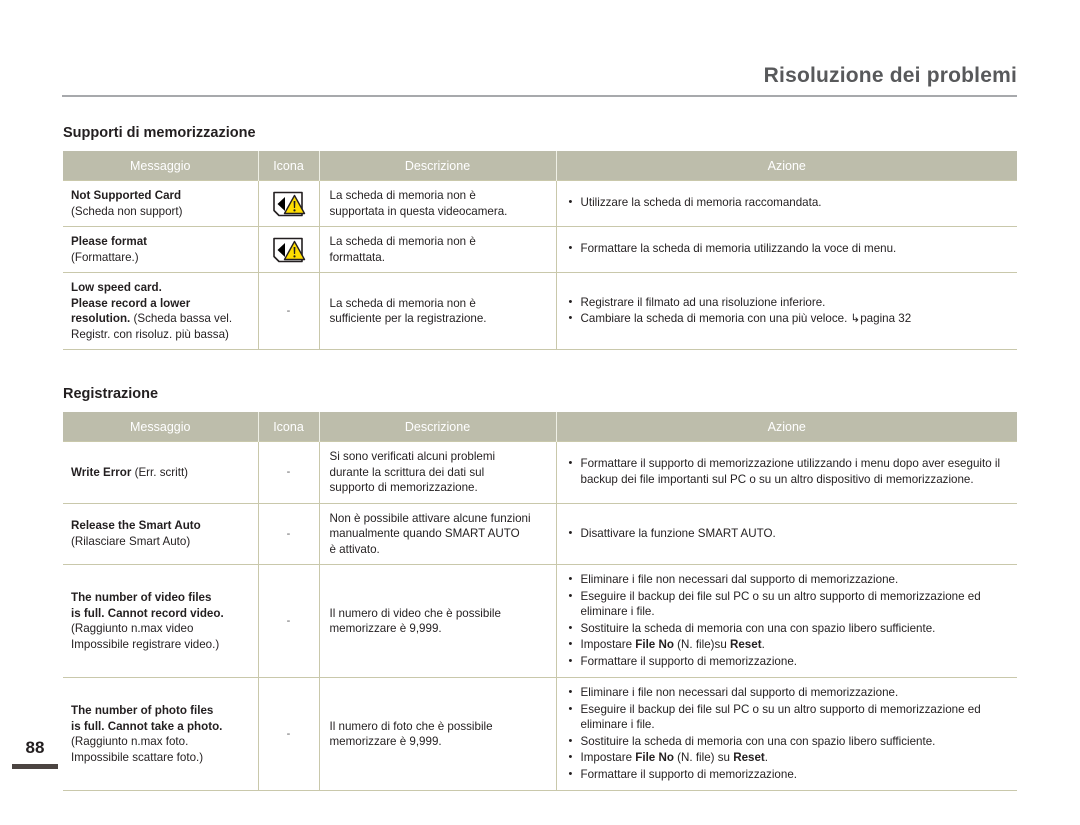 The width and height of the screenshot is (1080, 825). I want to click on action-item: Impostare File No (N. file)su Reset., so click(789, 645).